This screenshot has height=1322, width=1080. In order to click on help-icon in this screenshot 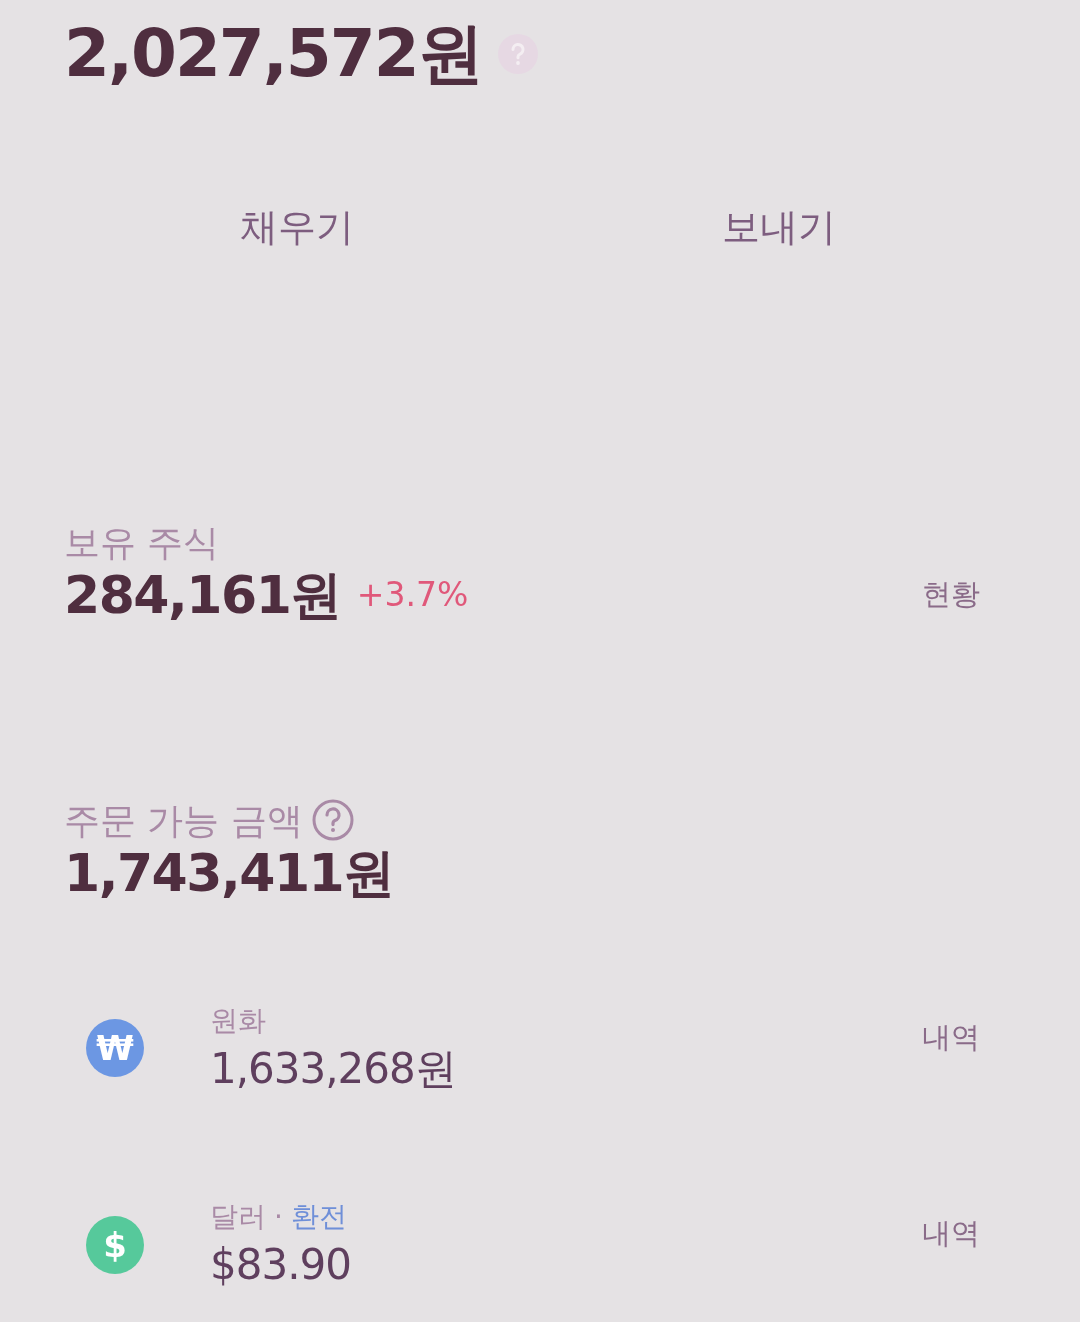, I will do `click(332, 820)`.